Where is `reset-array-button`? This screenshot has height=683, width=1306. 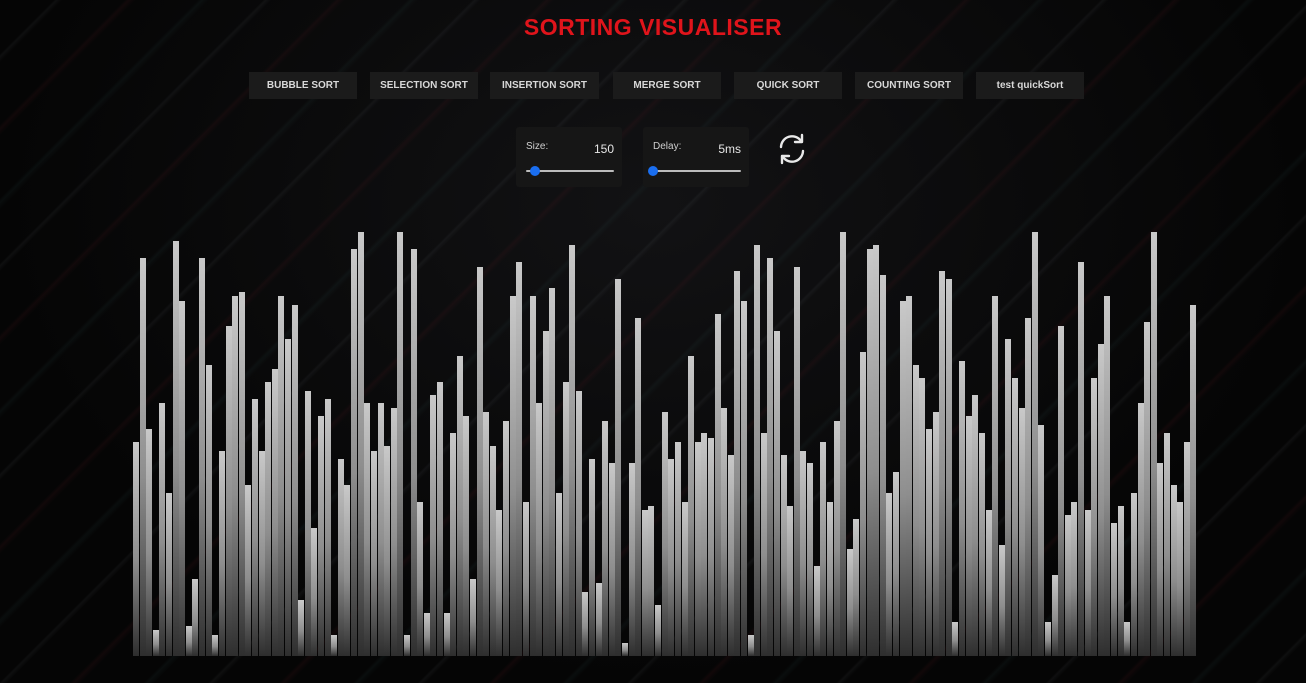
reset-array-button is located at coordinates (792, 149).